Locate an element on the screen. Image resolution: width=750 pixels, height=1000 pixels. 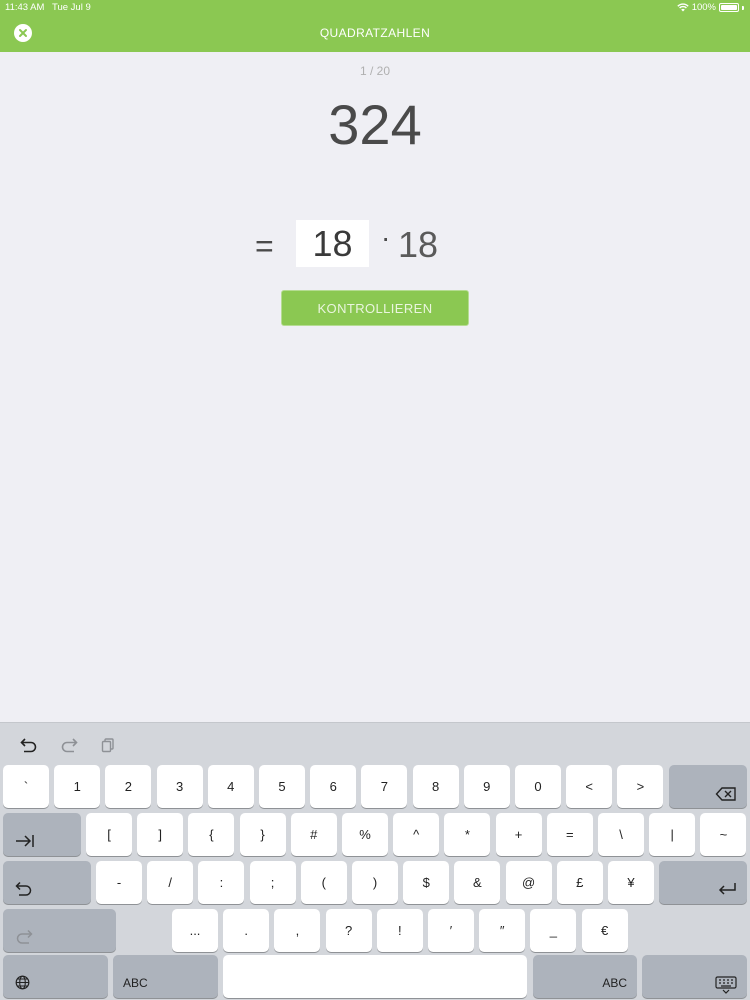
status-indicators: 100% is located at coordinates (710, 7).